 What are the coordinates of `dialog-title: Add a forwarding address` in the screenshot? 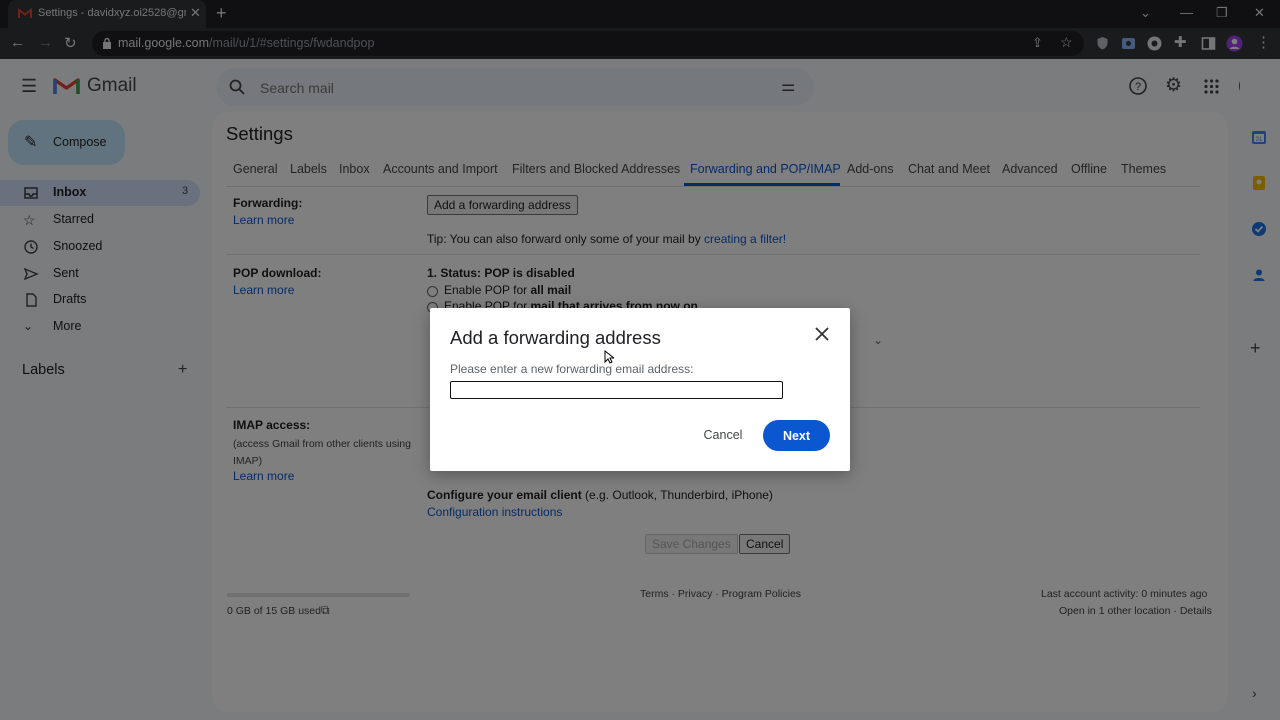 It's located at (555, 337).